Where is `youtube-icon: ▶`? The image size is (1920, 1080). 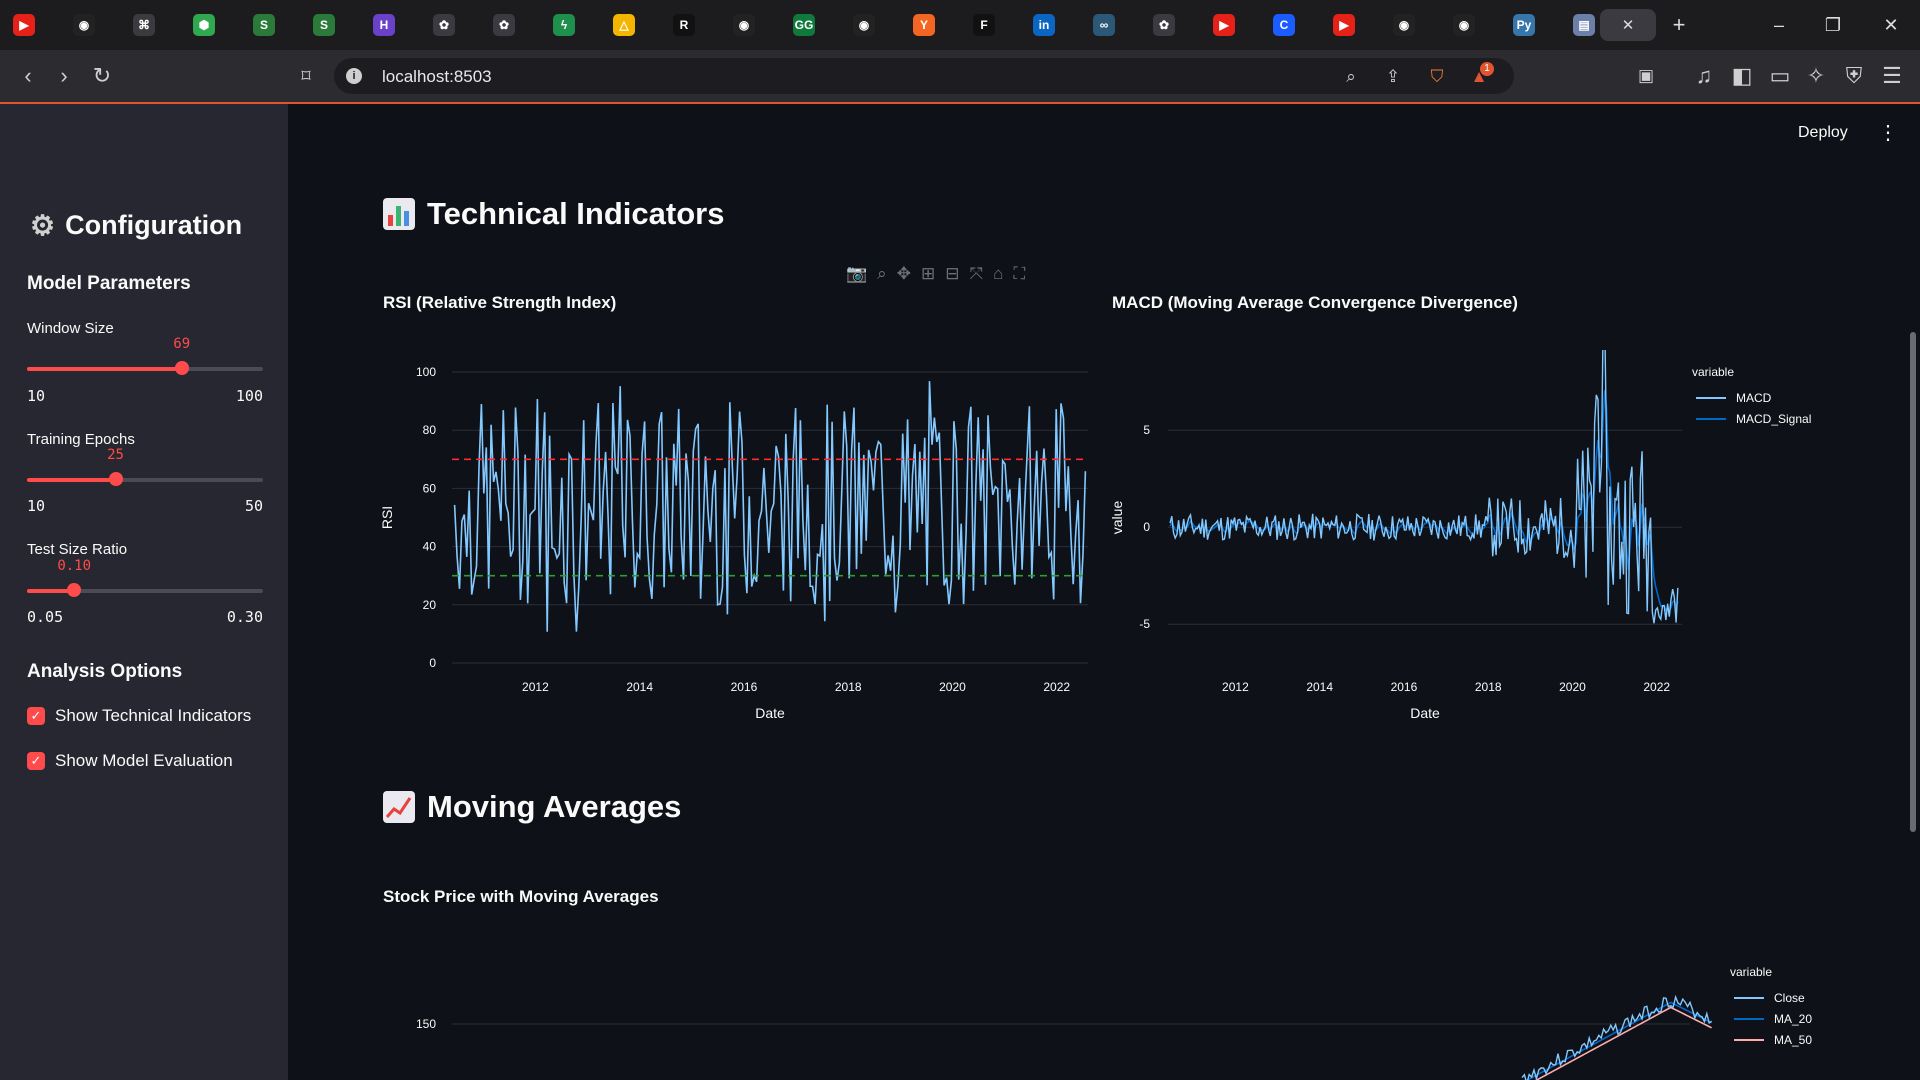
youtube-icon: ▶ is located at coordinates (1224, 25).